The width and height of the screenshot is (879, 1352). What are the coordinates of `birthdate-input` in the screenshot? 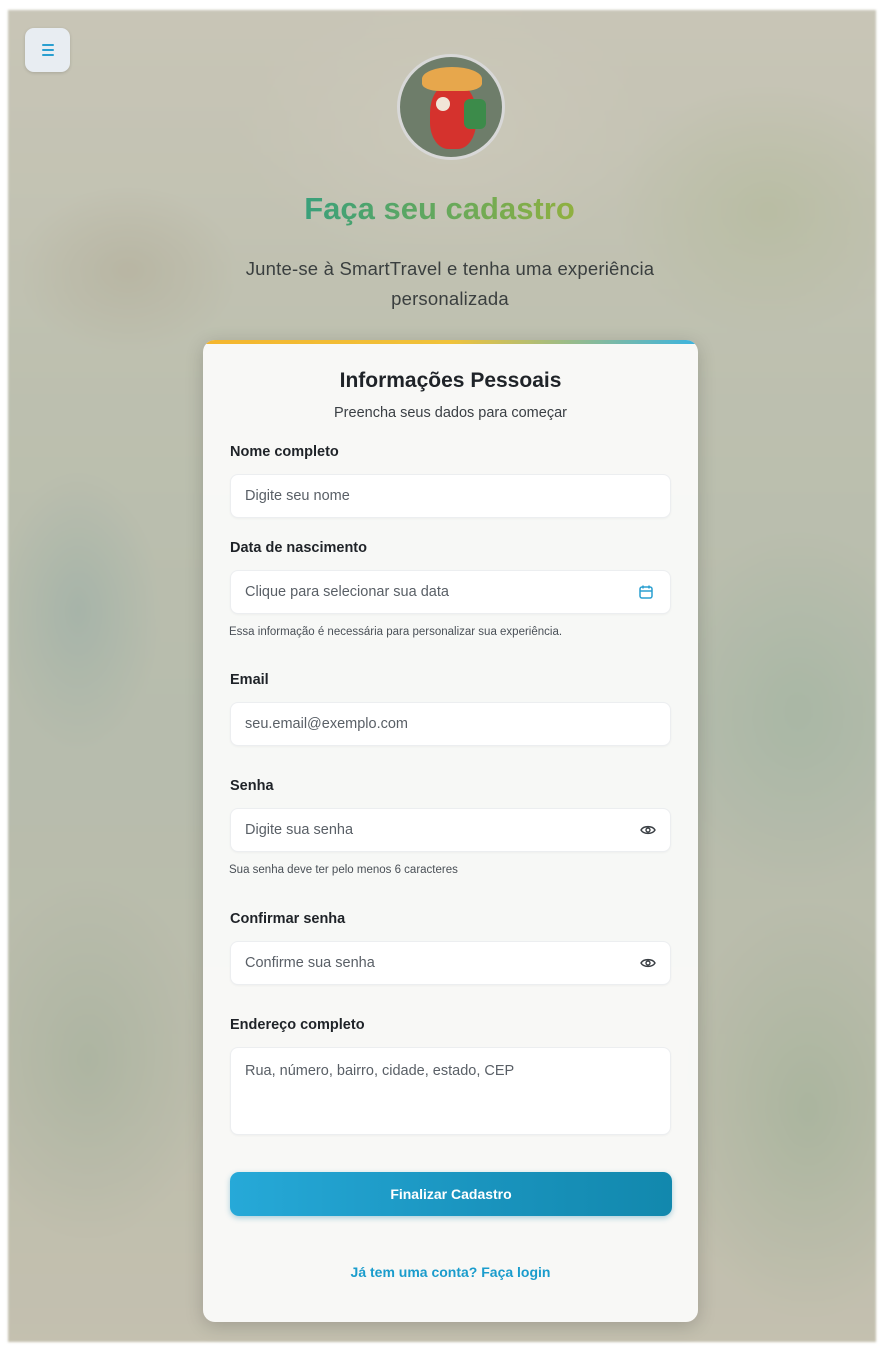 It's located at (450, 592).